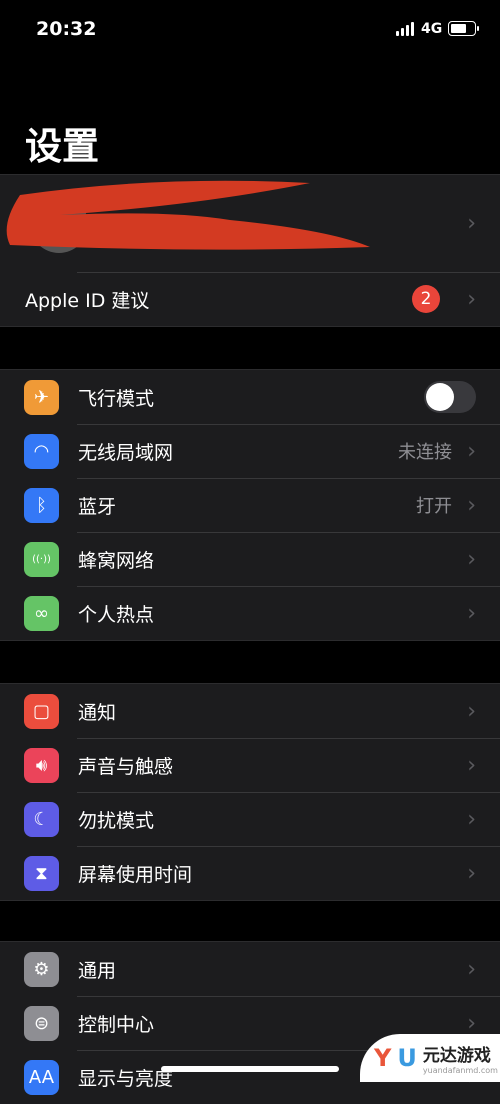  What do you see at coordinates (250, 765) in the screenshot?
I see `settings-row: 🔊︎ 声音与触感 ›` at bounding box center [250, 765].